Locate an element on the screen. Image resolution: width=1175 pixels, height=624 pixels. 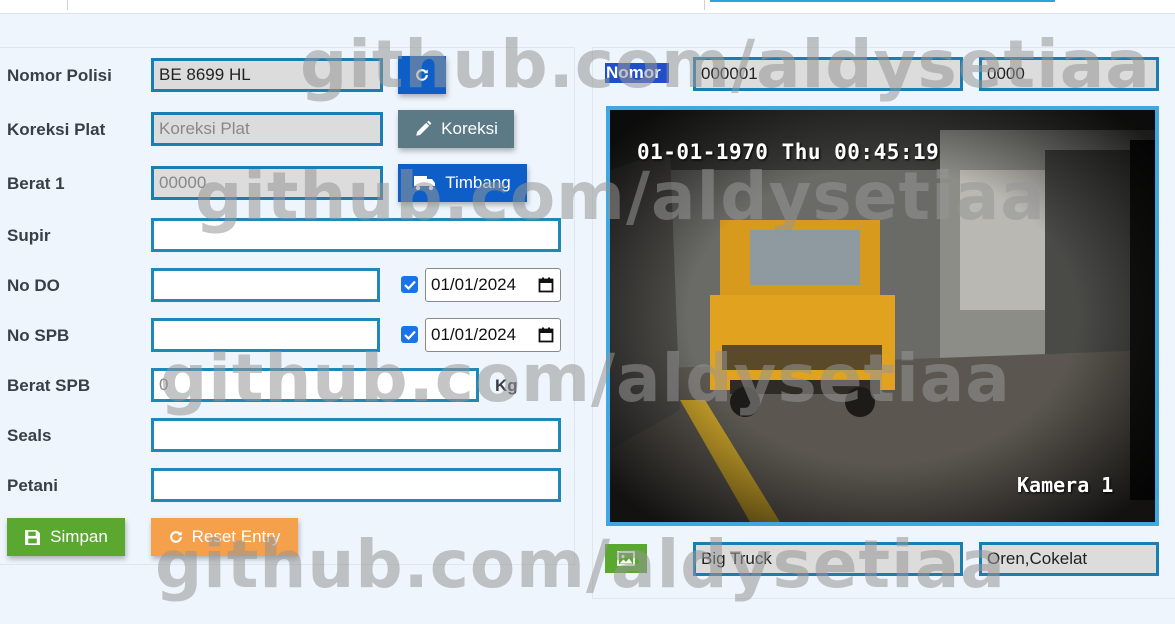
nomor-polisi-label: Nomor Polisi is located at coordinates (59, 75).